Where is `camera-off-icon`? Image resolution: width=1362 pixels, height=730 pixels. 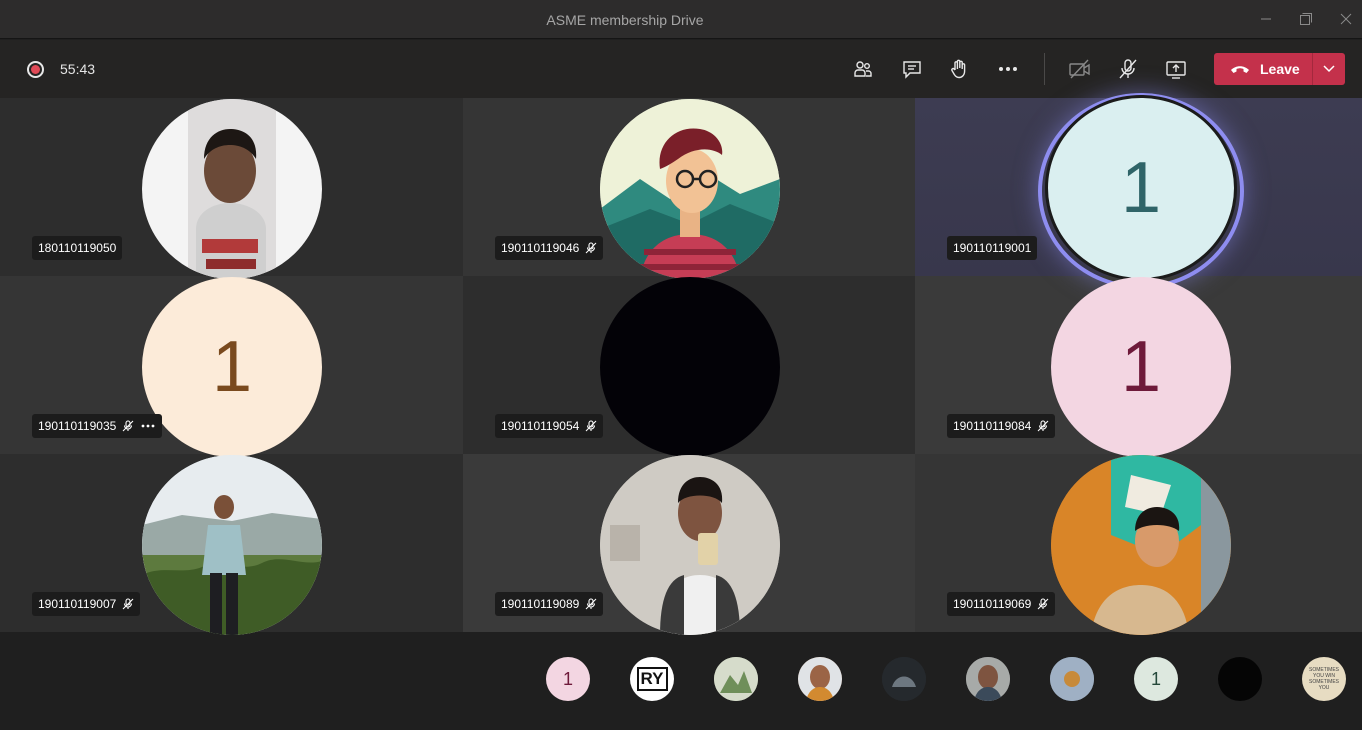
camera-off-icon is located at coordinates (1079, 69).